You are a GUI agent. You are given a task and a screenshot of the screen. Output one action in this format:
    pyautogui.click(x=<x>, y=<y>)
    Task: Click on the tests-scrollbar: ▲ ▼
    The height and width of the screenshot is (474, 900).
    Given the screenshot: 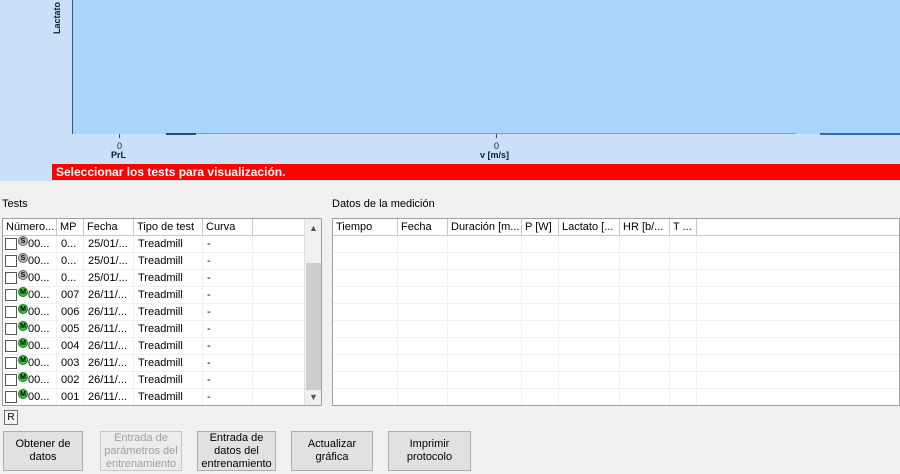 What is the action you would take?
    pyautogui.click(x=312, y=312)
    